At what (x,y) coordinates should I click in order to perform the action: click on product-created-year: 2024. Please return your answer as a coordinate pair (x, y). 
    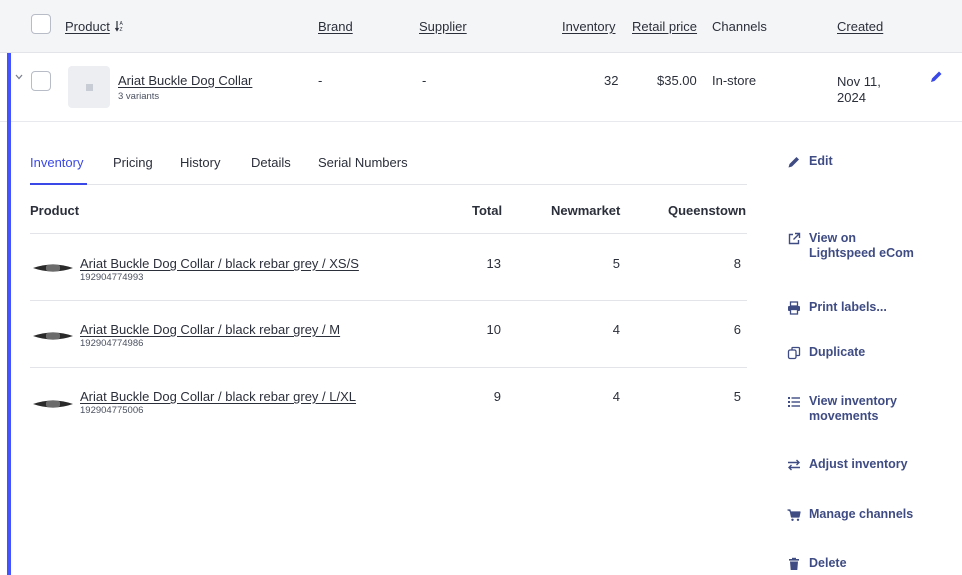
    Looking at the image, I should click on (851, 97).